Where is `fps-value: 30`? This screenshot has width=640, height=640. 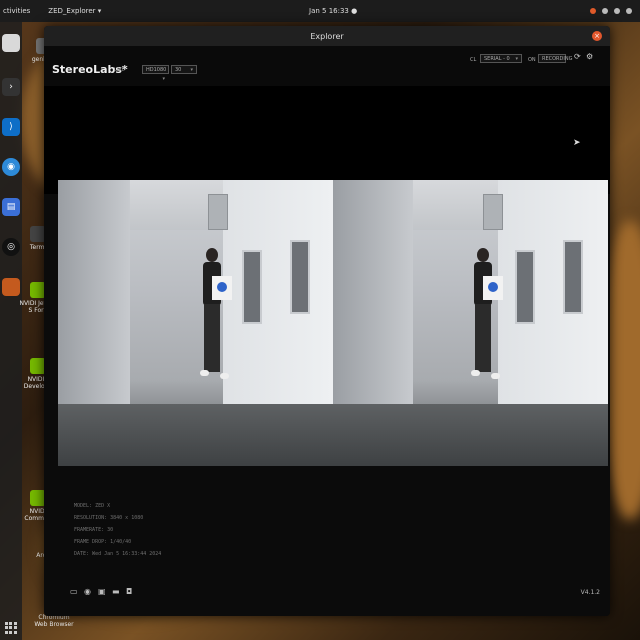
fps-value: 30 is located at coordinates (178, 70).